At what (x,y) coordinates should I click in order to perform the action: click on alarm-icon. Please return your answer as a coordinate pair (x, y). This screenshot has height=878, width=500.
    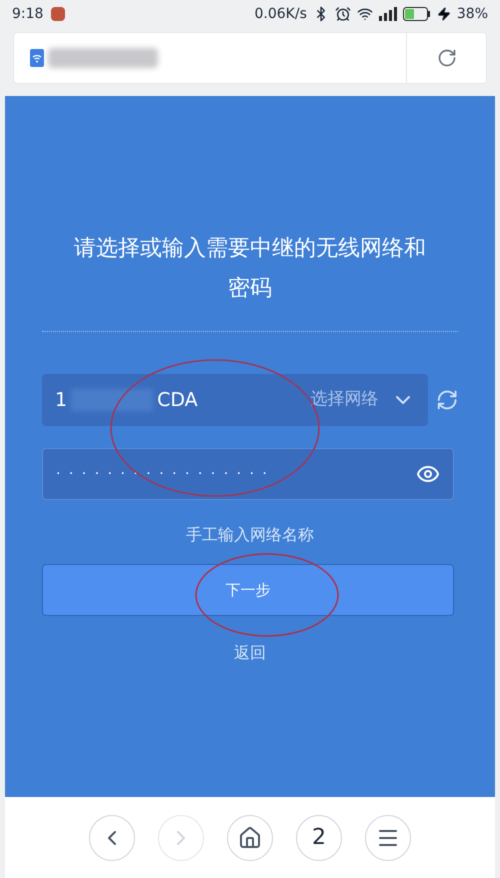
    Looking at the image, I should click on (342, 14).